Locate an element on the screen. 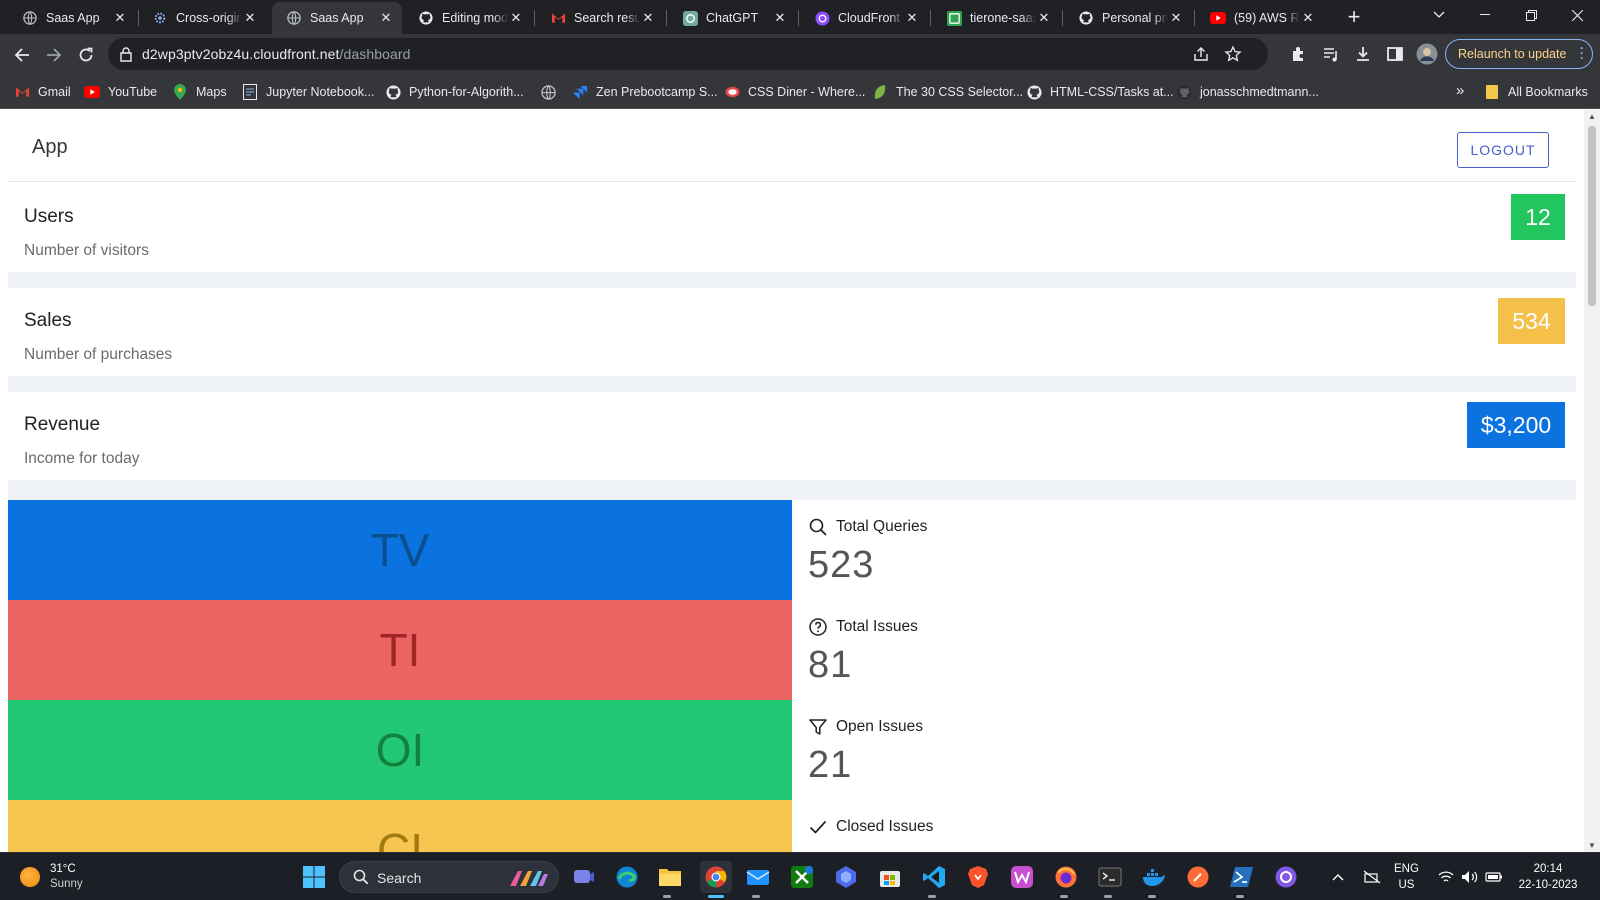 The width and height of the screenshot is (1600, 900). tab-search-chevron-icon is located at coordinates (1439, 15).